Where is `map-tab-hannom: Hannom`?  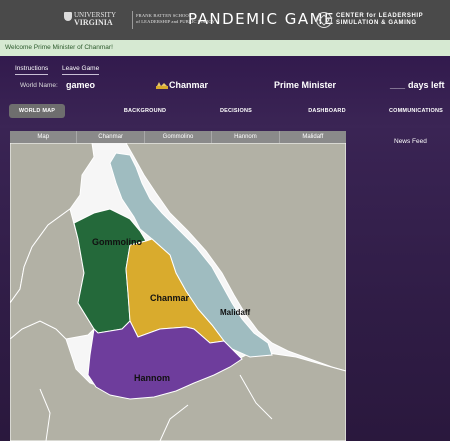
map-tab-hannom: Hannom is located at coordinates (246, 137).